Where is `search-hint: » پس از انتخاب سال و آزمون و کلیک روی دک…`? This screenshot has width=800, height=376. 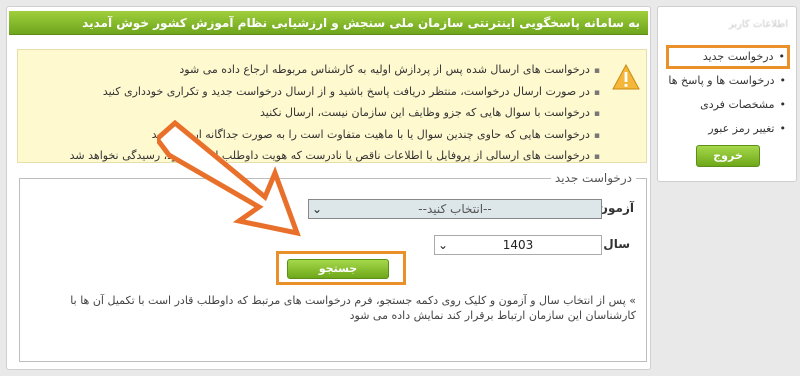 search-hint: » پس از انتخاب سال و آزمون و کلیک روی دک… is located at coordinates (353, 308).